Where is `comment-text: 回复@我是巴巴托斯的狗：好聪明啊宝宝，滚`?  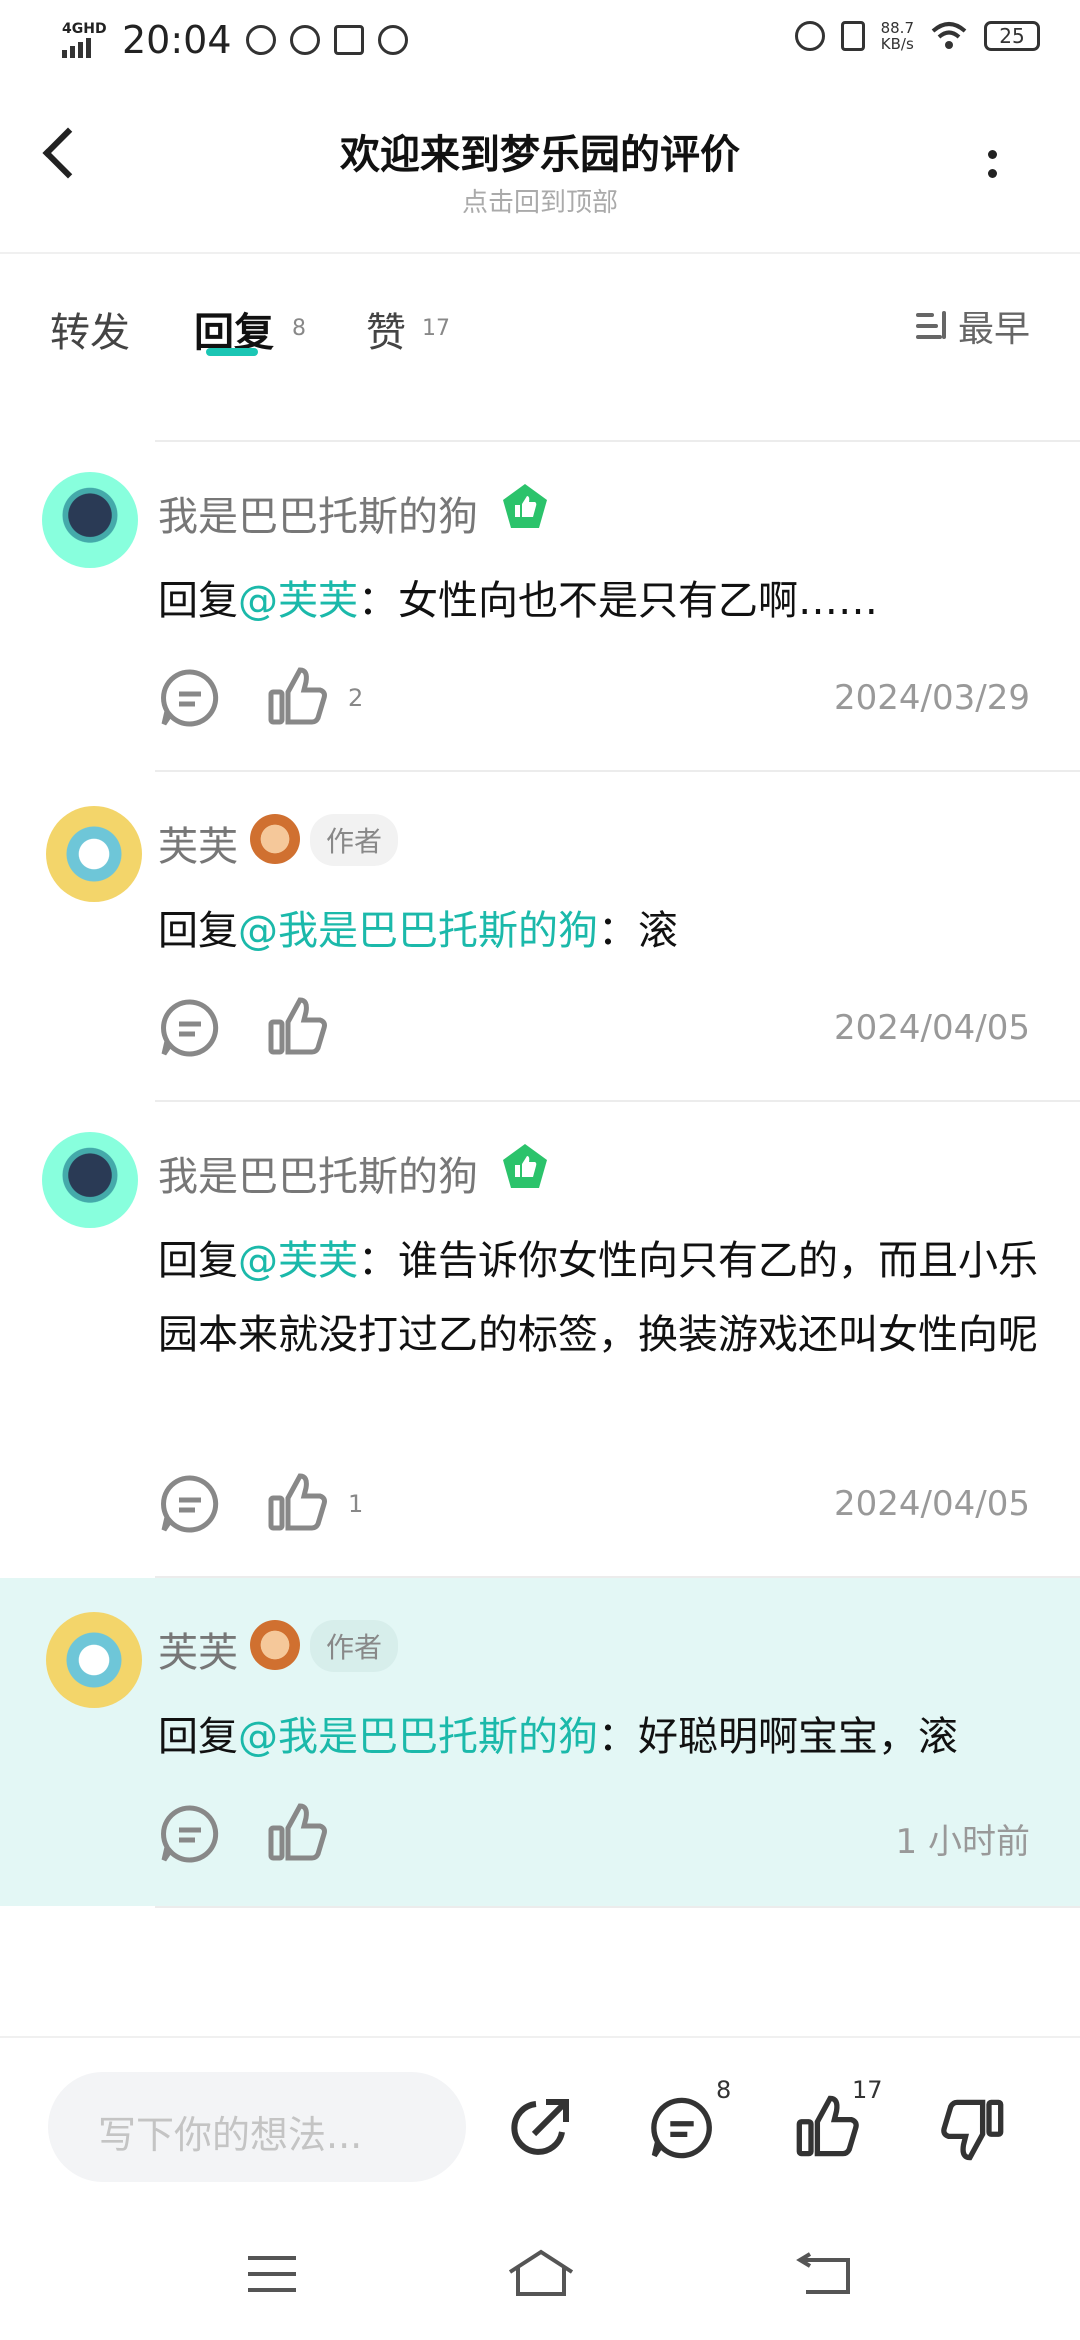 comment-text: 回复@我是巴巴托斯的狗：好聪明啊宝宝，滚 is located at coordinates (558, 1737).